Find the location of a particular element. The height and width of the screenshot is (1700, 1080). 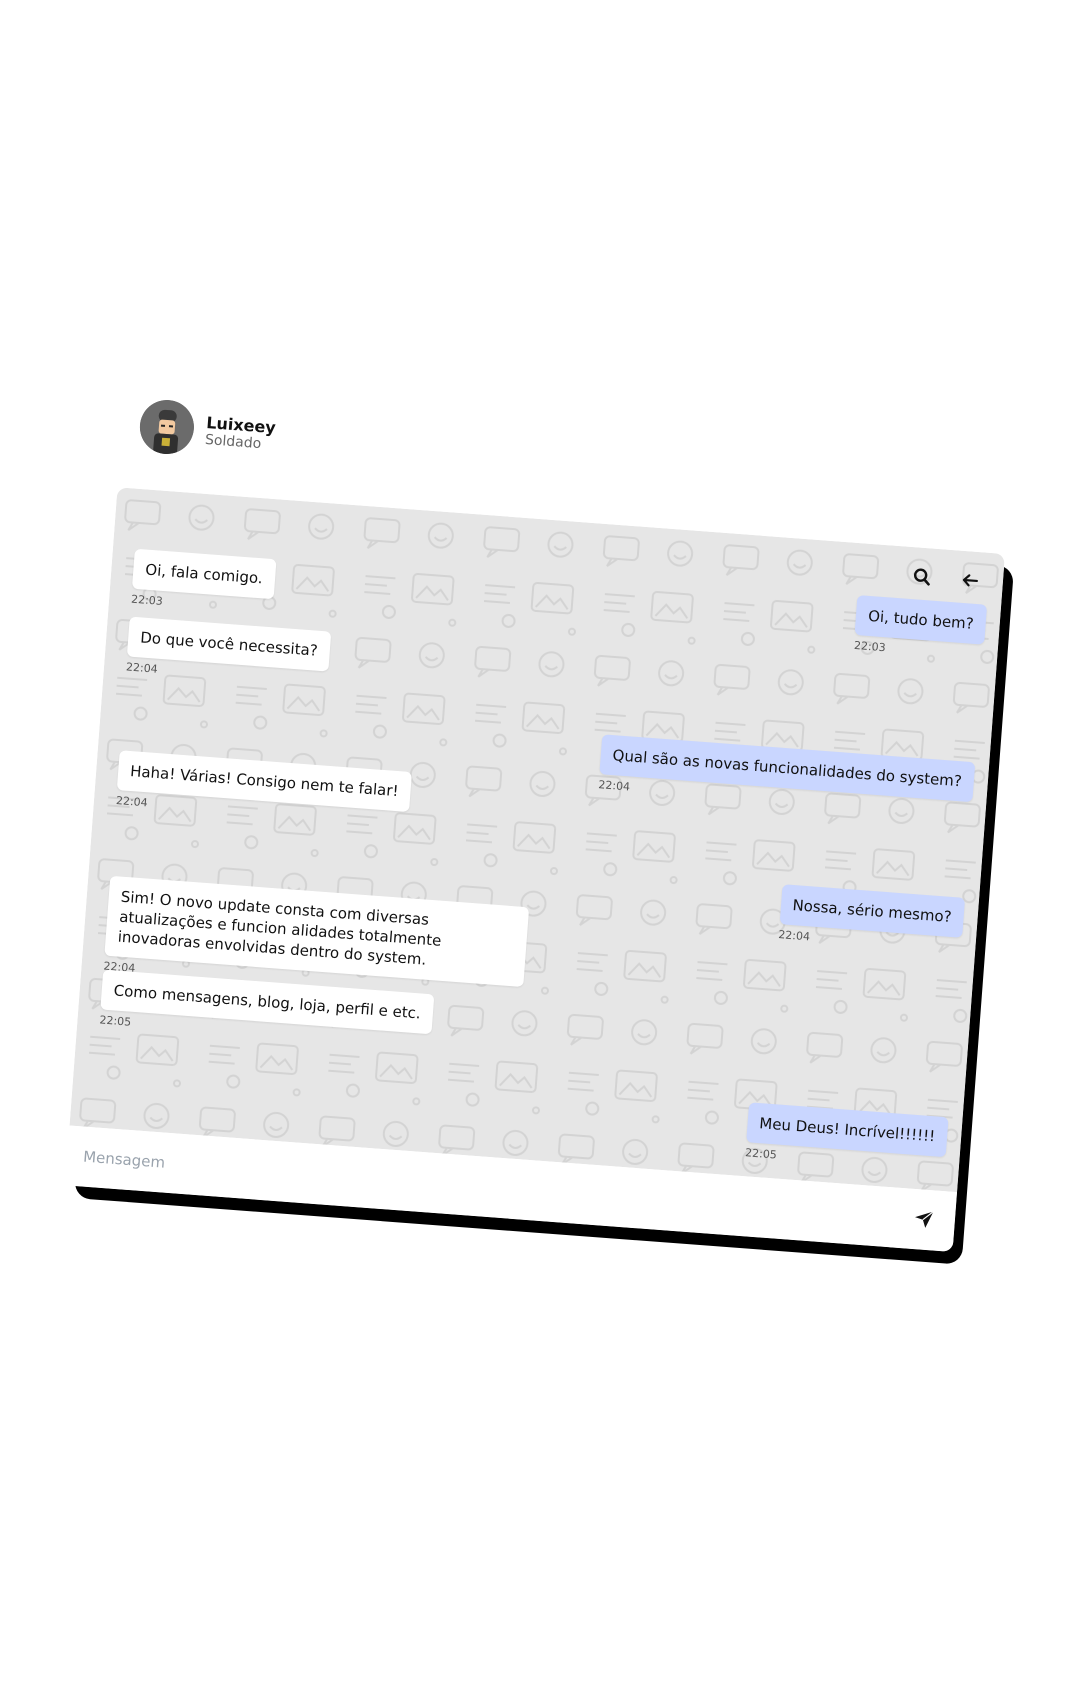

back-button is located at coordinates (970, 581).